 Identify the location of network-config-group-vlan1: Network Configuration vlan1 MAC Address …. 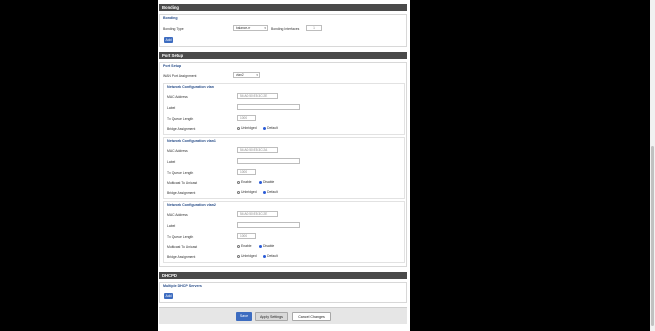
(284, 168).